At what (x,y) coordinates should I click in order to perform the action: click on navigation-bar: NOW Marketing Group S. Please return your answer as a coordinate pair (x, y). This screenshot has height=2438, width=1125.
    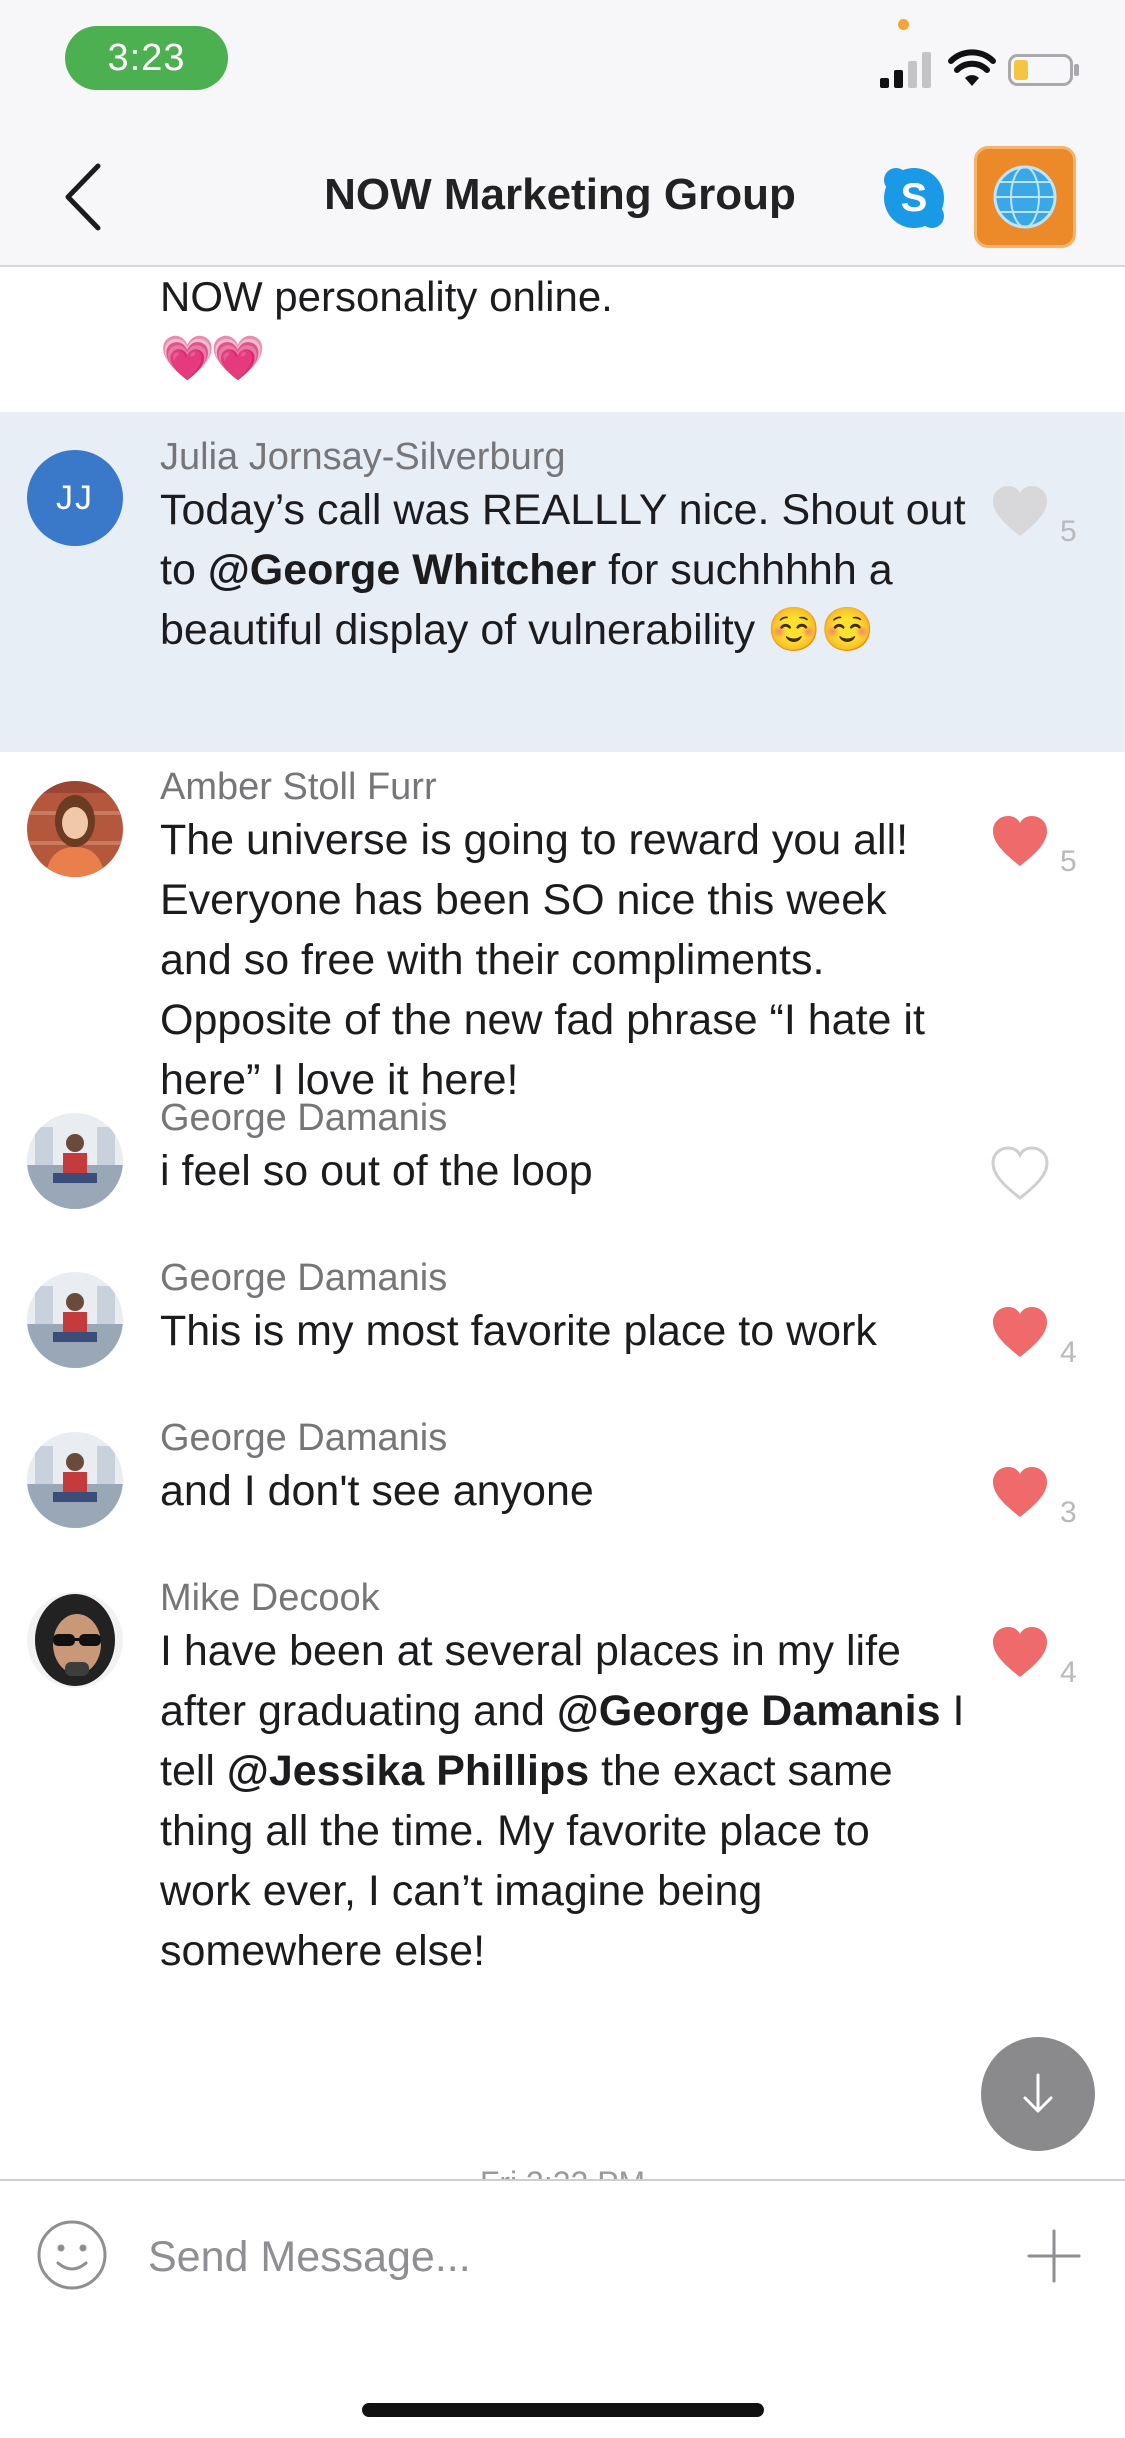
    Looking at the image, I should click on (562, 198).